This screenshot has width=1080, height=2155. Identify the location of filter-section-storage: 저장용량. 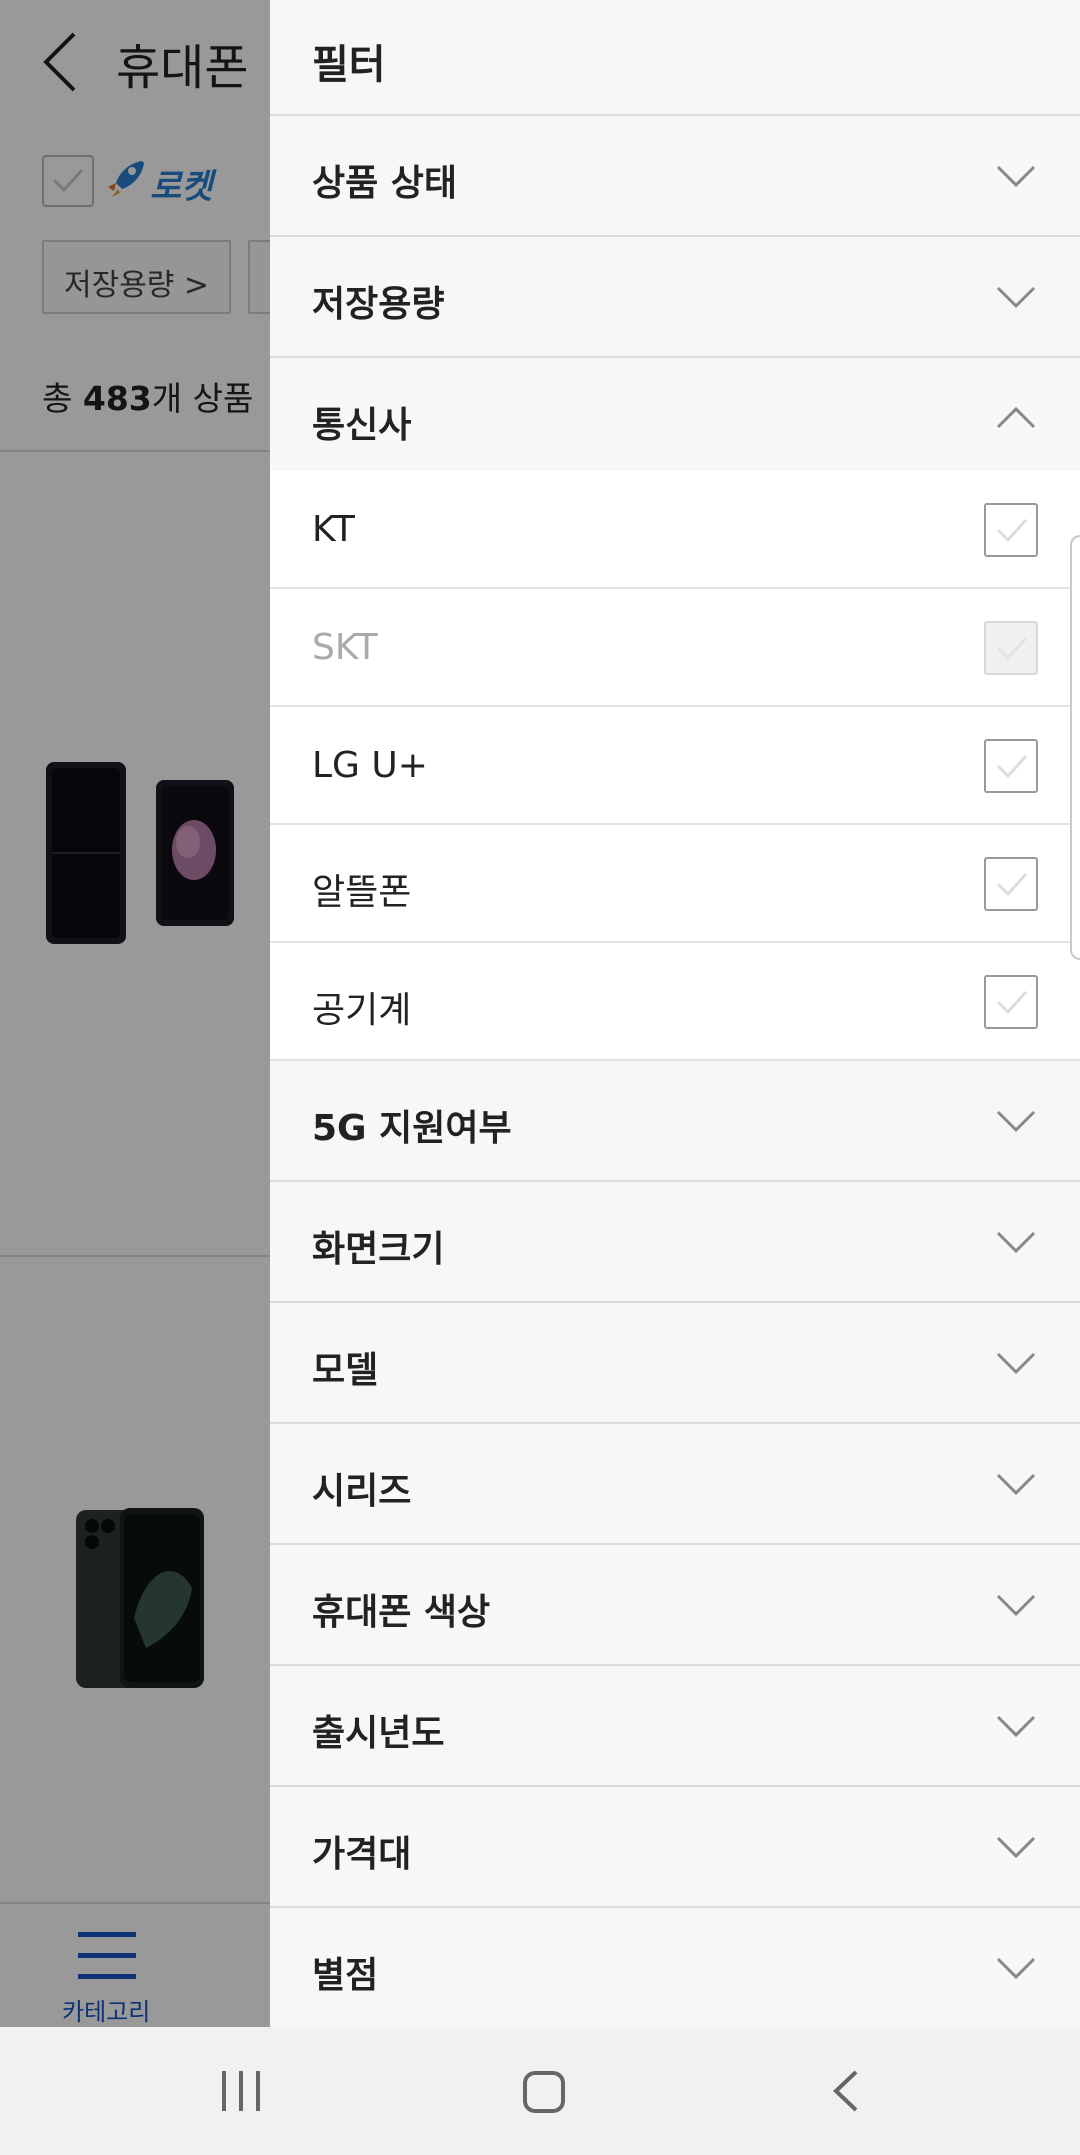
(675, 297).